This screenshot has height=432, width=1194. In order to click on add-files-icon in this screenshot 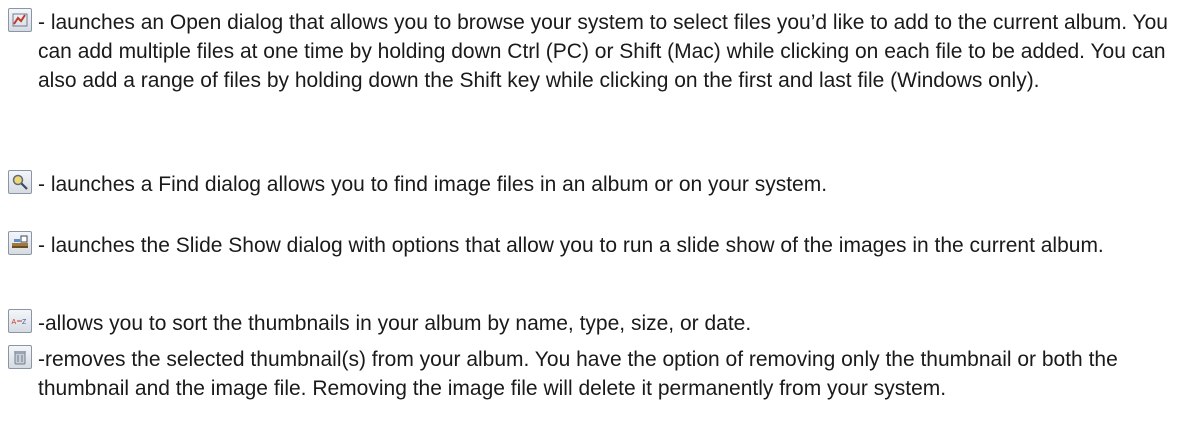, I will do `click(20, 20)`.